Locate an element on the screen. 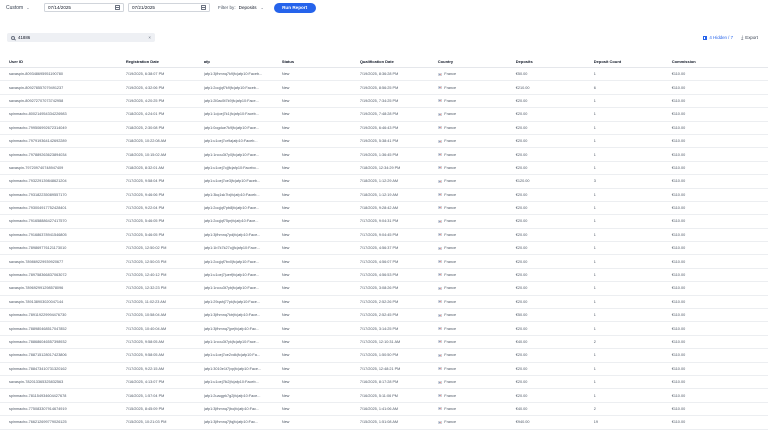  cell-qualification-date: 7/16/2025, 5:11:06 PM is located at coordinates (378, 395).